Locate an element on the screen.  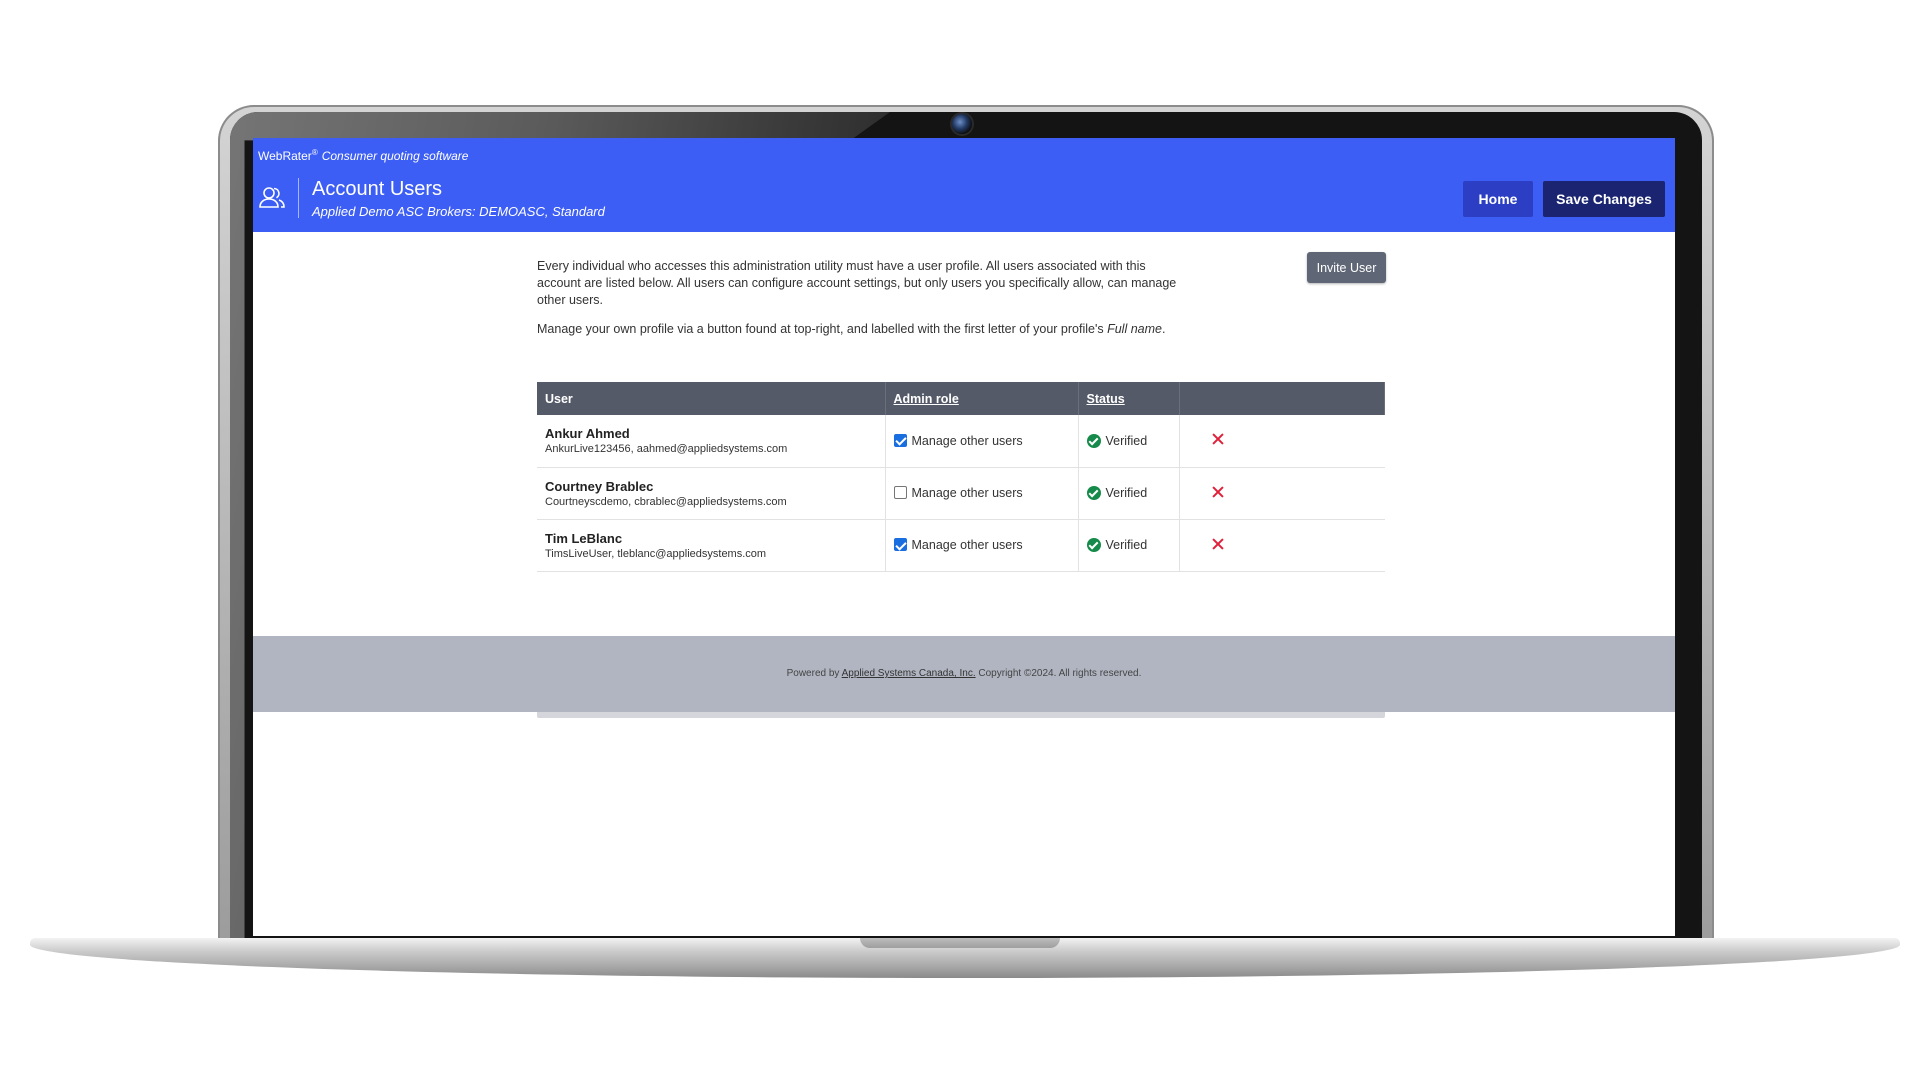
webcam is located at coordinates (962, 124).